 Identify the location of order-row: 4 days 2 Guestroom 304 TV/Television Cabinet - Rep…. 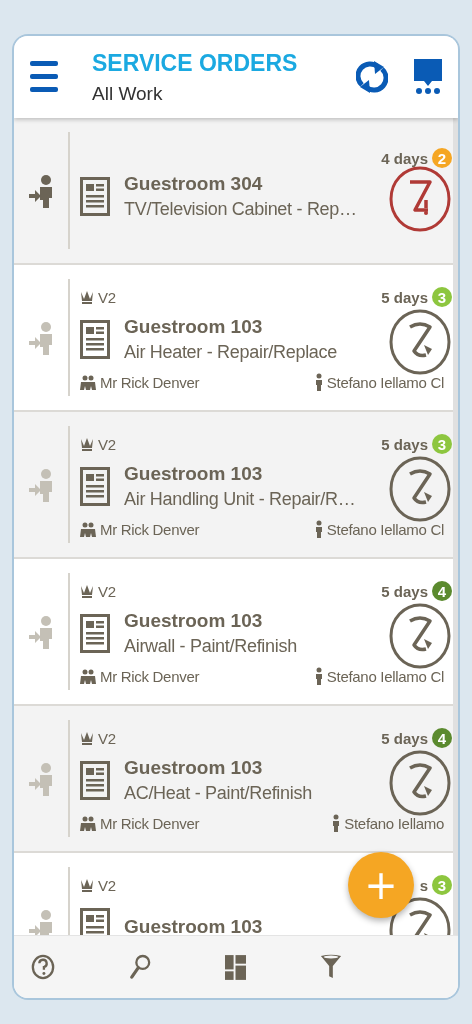
(233, 191).